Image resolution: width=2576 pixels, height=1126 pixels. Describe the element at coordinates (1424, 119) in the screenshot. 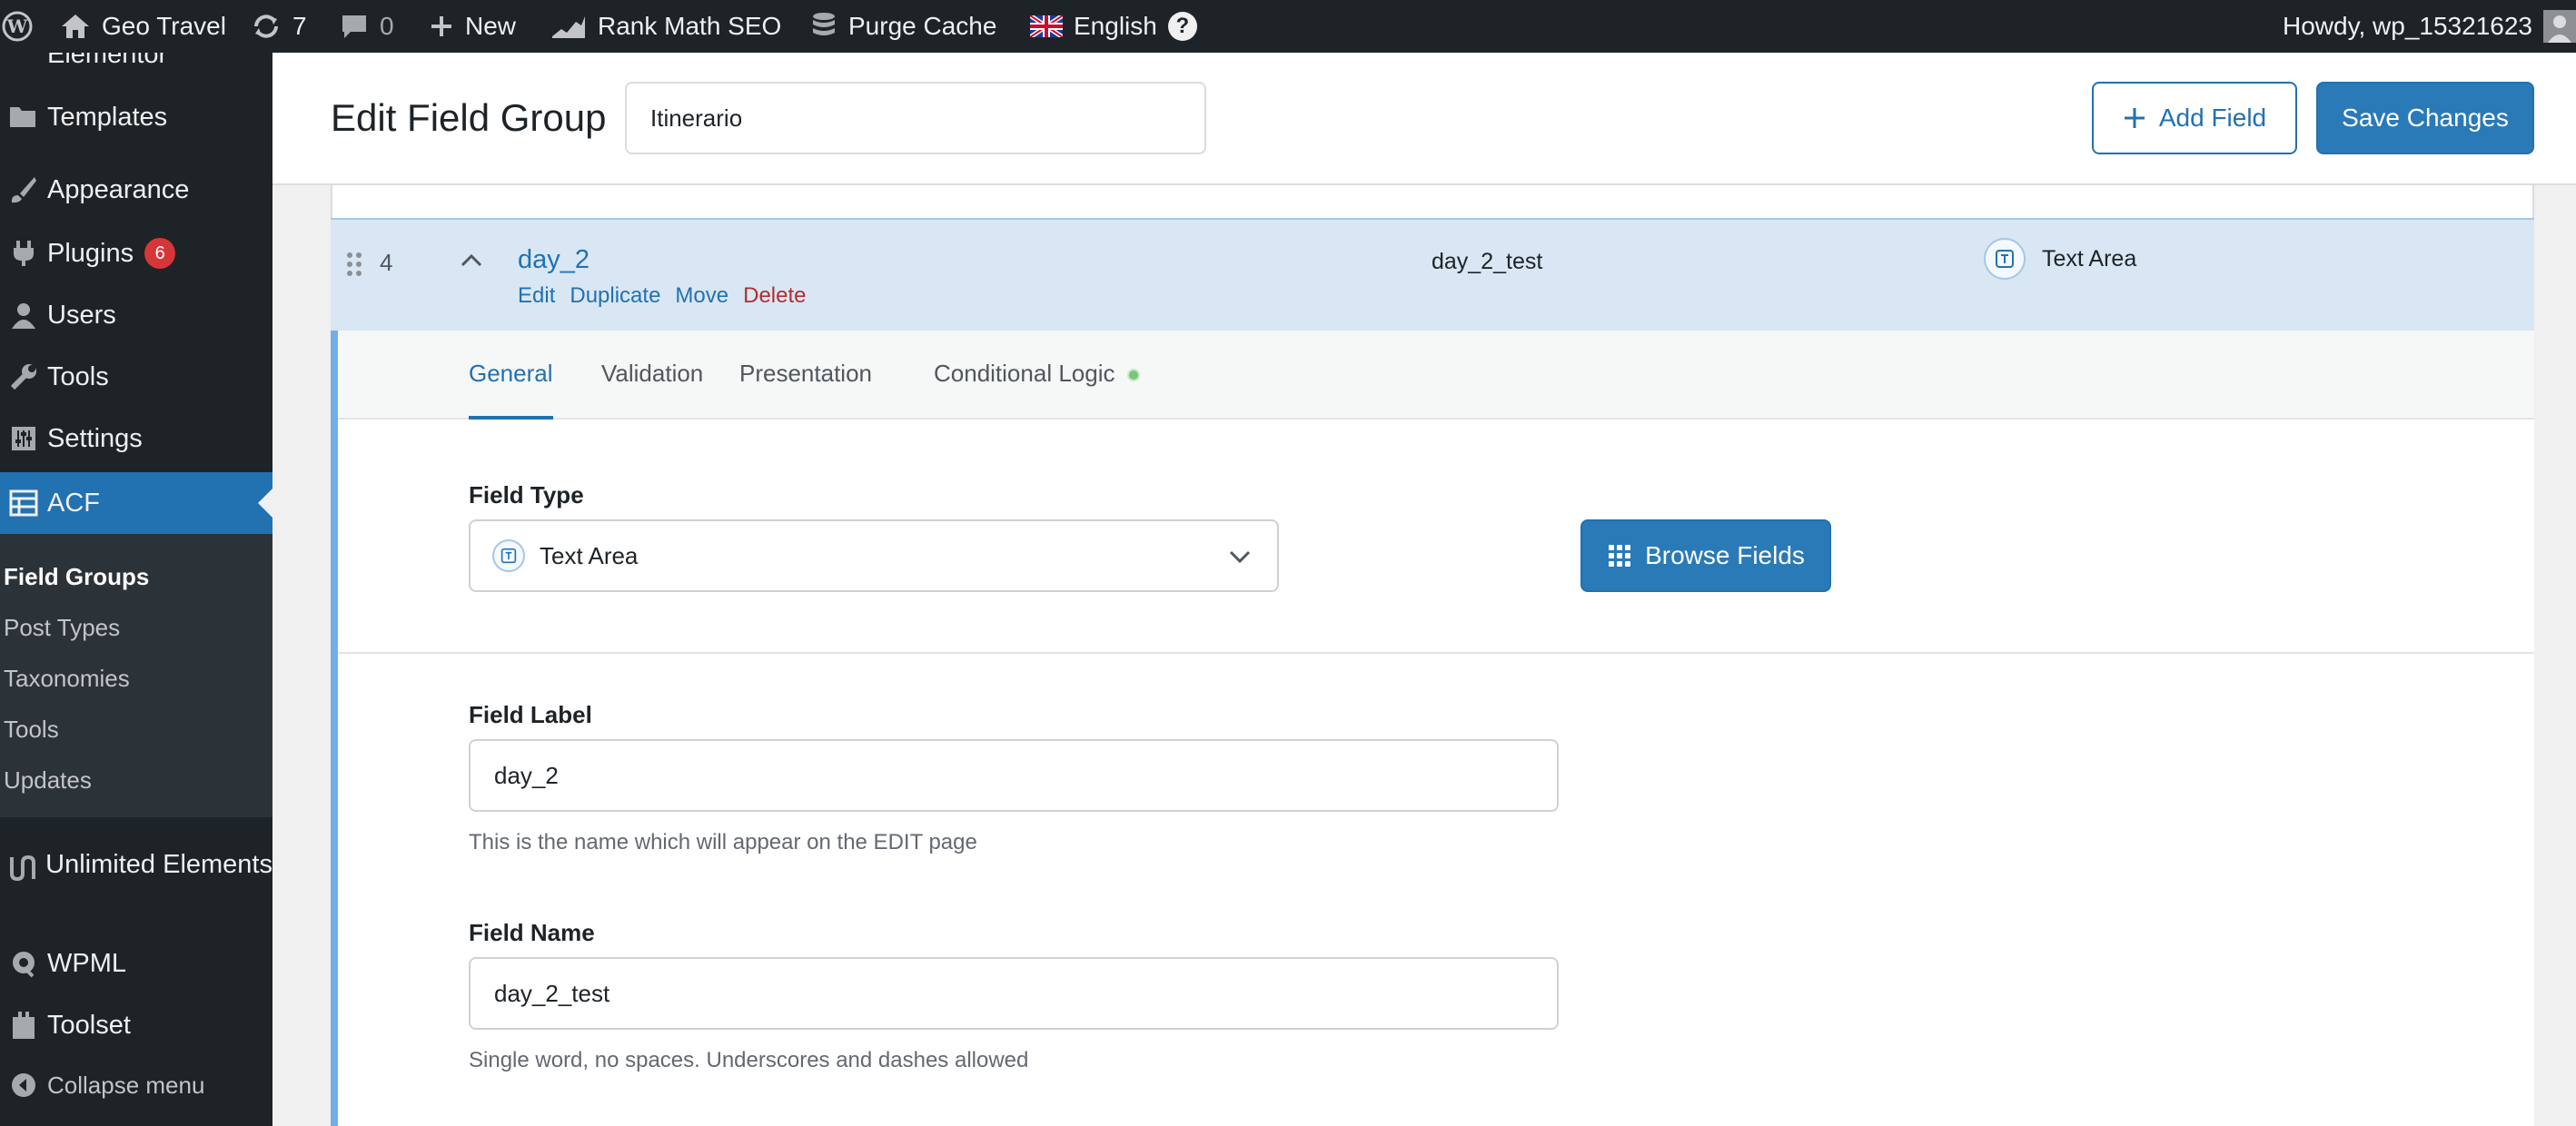

I see `field-group-header: Edit Field Group Add Field Save Changes` at that location.